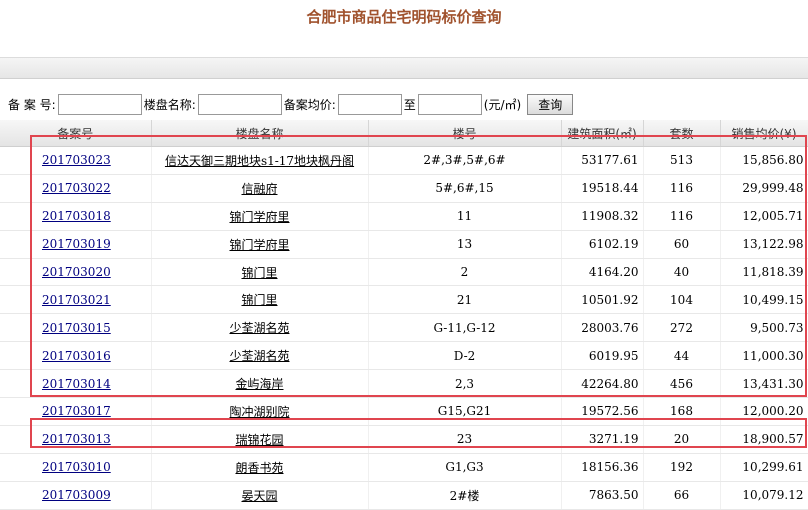 Image resolution: width=808 pixels, height=510 pixels. I want to click on cell-price: 13,122.98, so click(764, 244).